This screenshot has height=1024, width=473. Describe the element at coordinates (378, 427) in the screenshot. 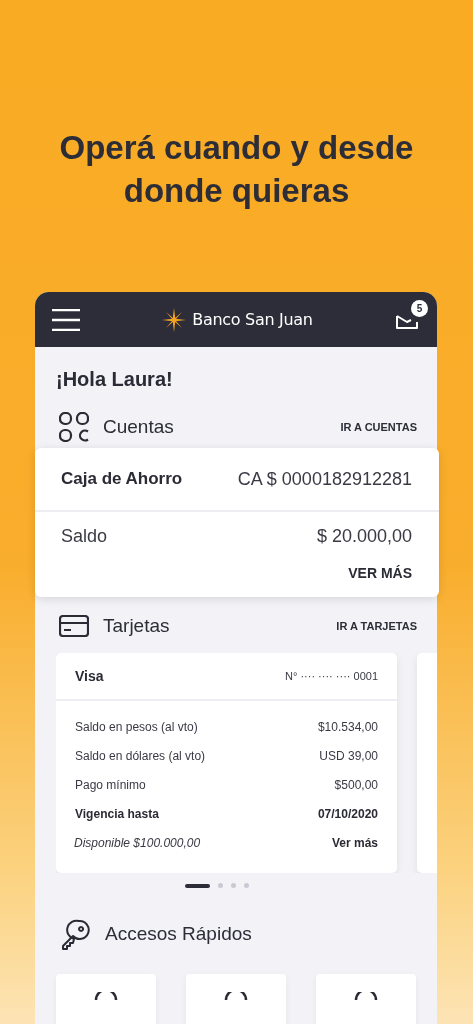

I see `go-to-accounts-link: IR A CUENTAS` at that location.